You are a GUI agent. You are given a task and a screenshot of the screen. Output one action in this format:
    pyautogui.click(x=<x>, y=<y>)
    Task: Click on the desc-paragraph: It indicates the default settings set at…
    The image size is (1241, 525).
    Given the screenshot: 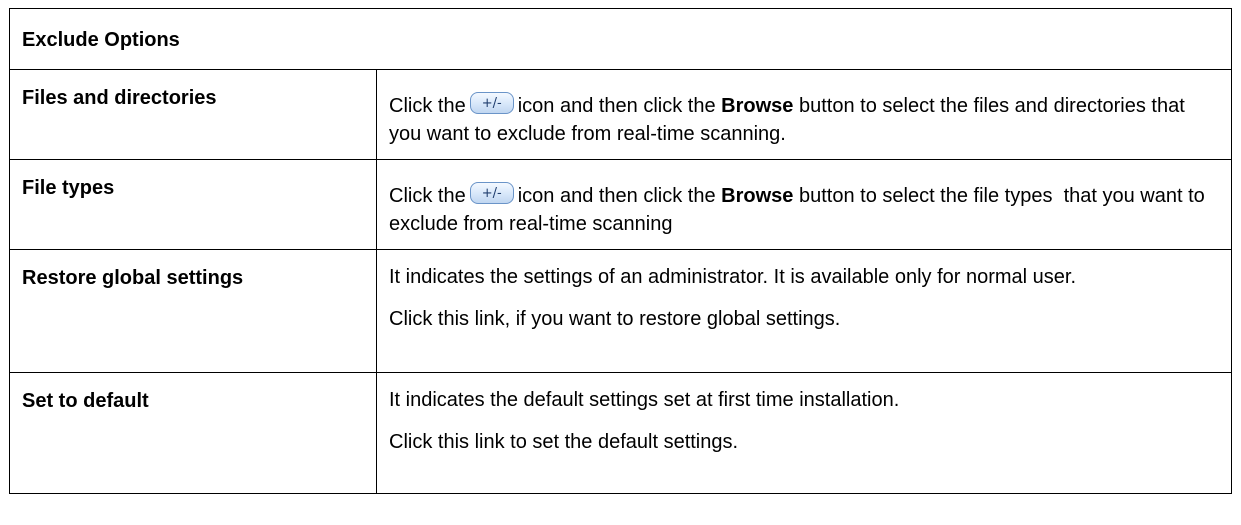 What is the action you would take?
    pyautogui.click(x=644, y=400)
    